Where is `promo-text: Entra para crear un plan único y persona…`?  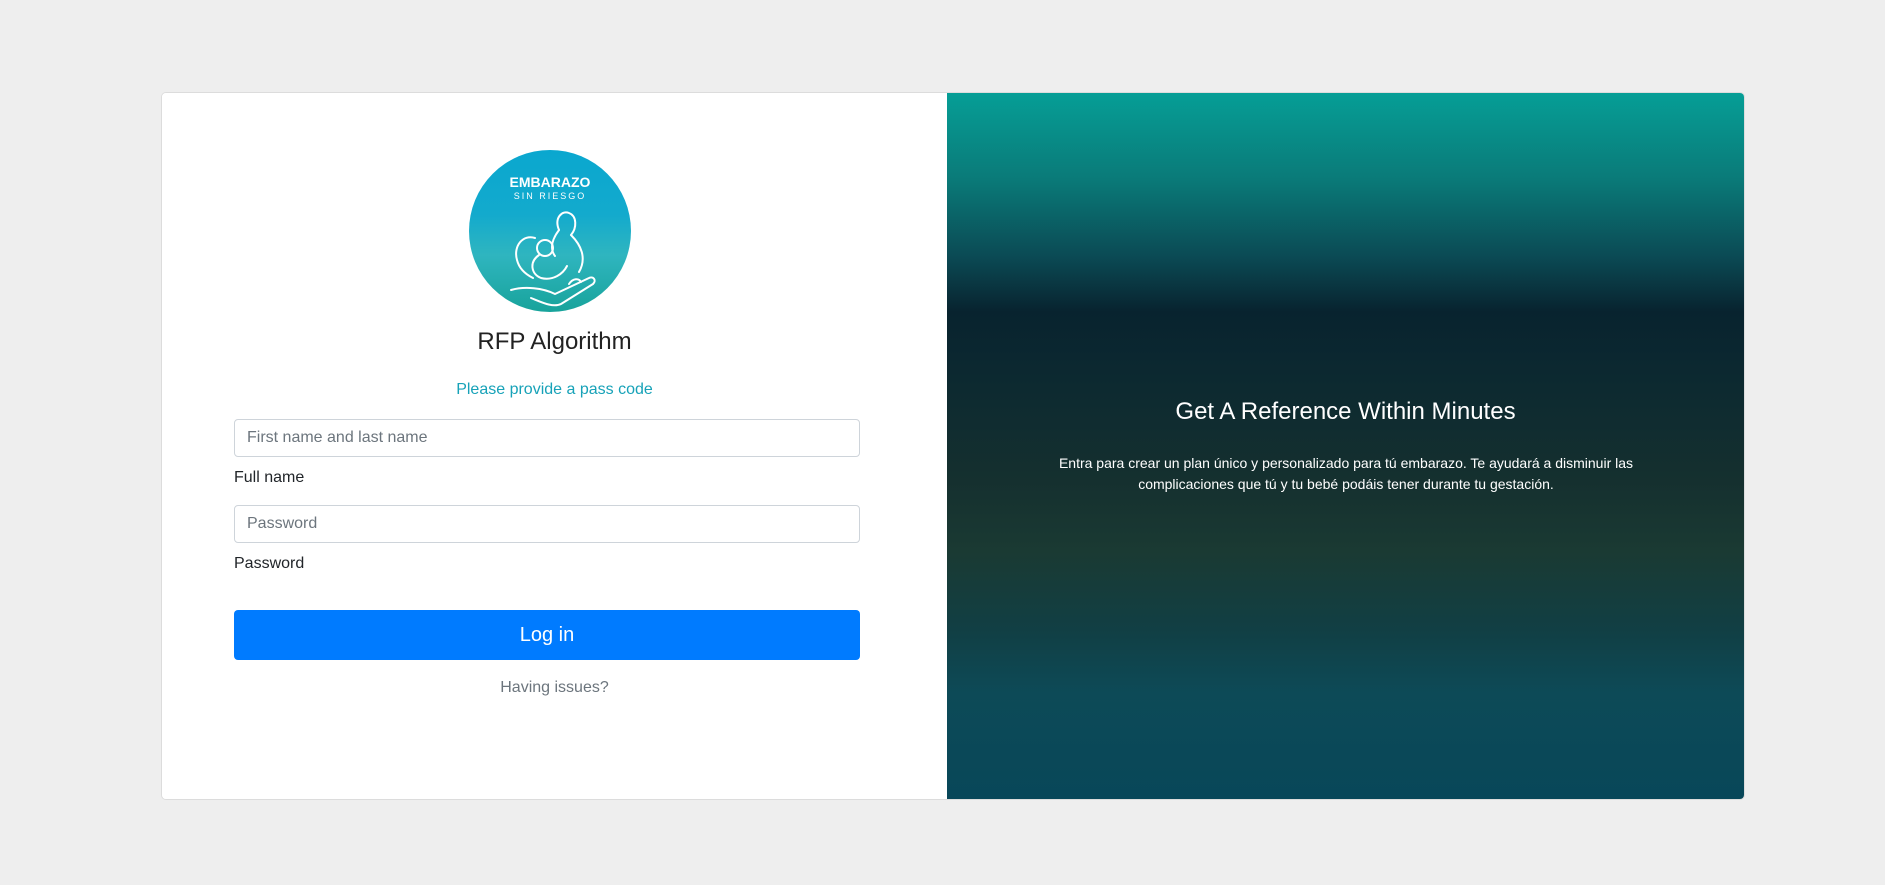
promo-text: Entra para crear un plan único y persona… is located at coordinates (1346, 473).